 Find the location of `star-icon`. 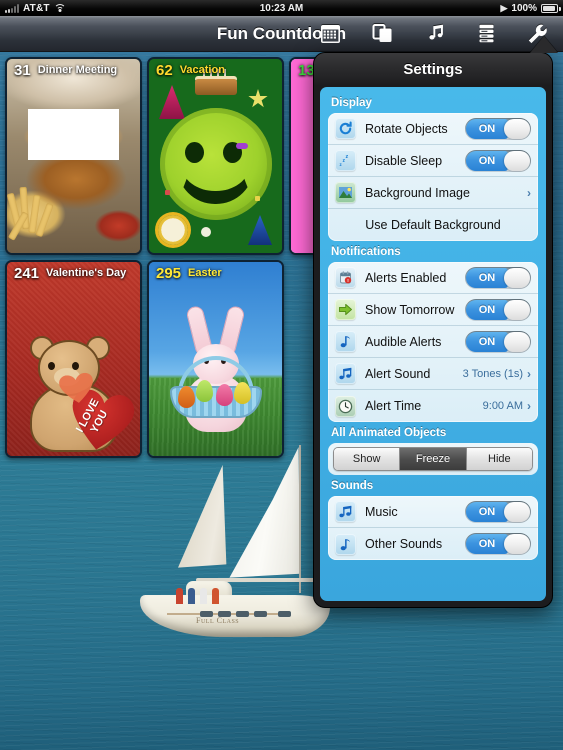

star-icon is located at coordinates (258, 98).